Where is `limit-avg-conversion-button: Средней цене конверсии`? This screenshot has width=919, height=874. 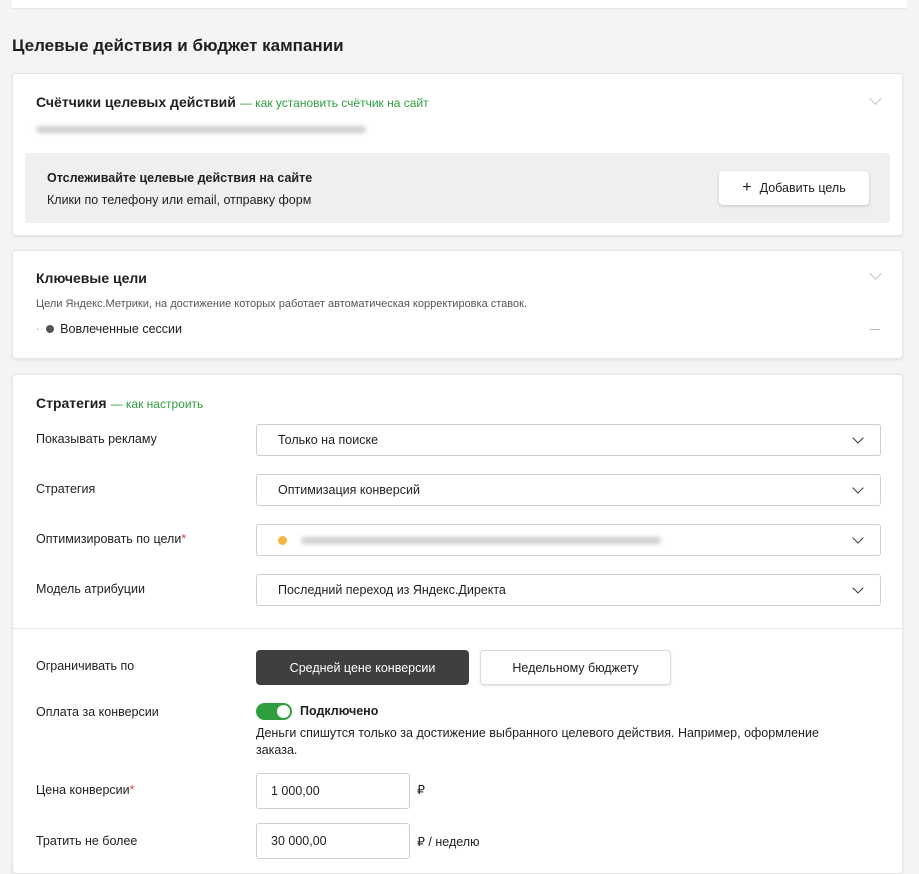 limit-avg-conversion-button: Средней цене конверсии is located at coordinates (362, 667).